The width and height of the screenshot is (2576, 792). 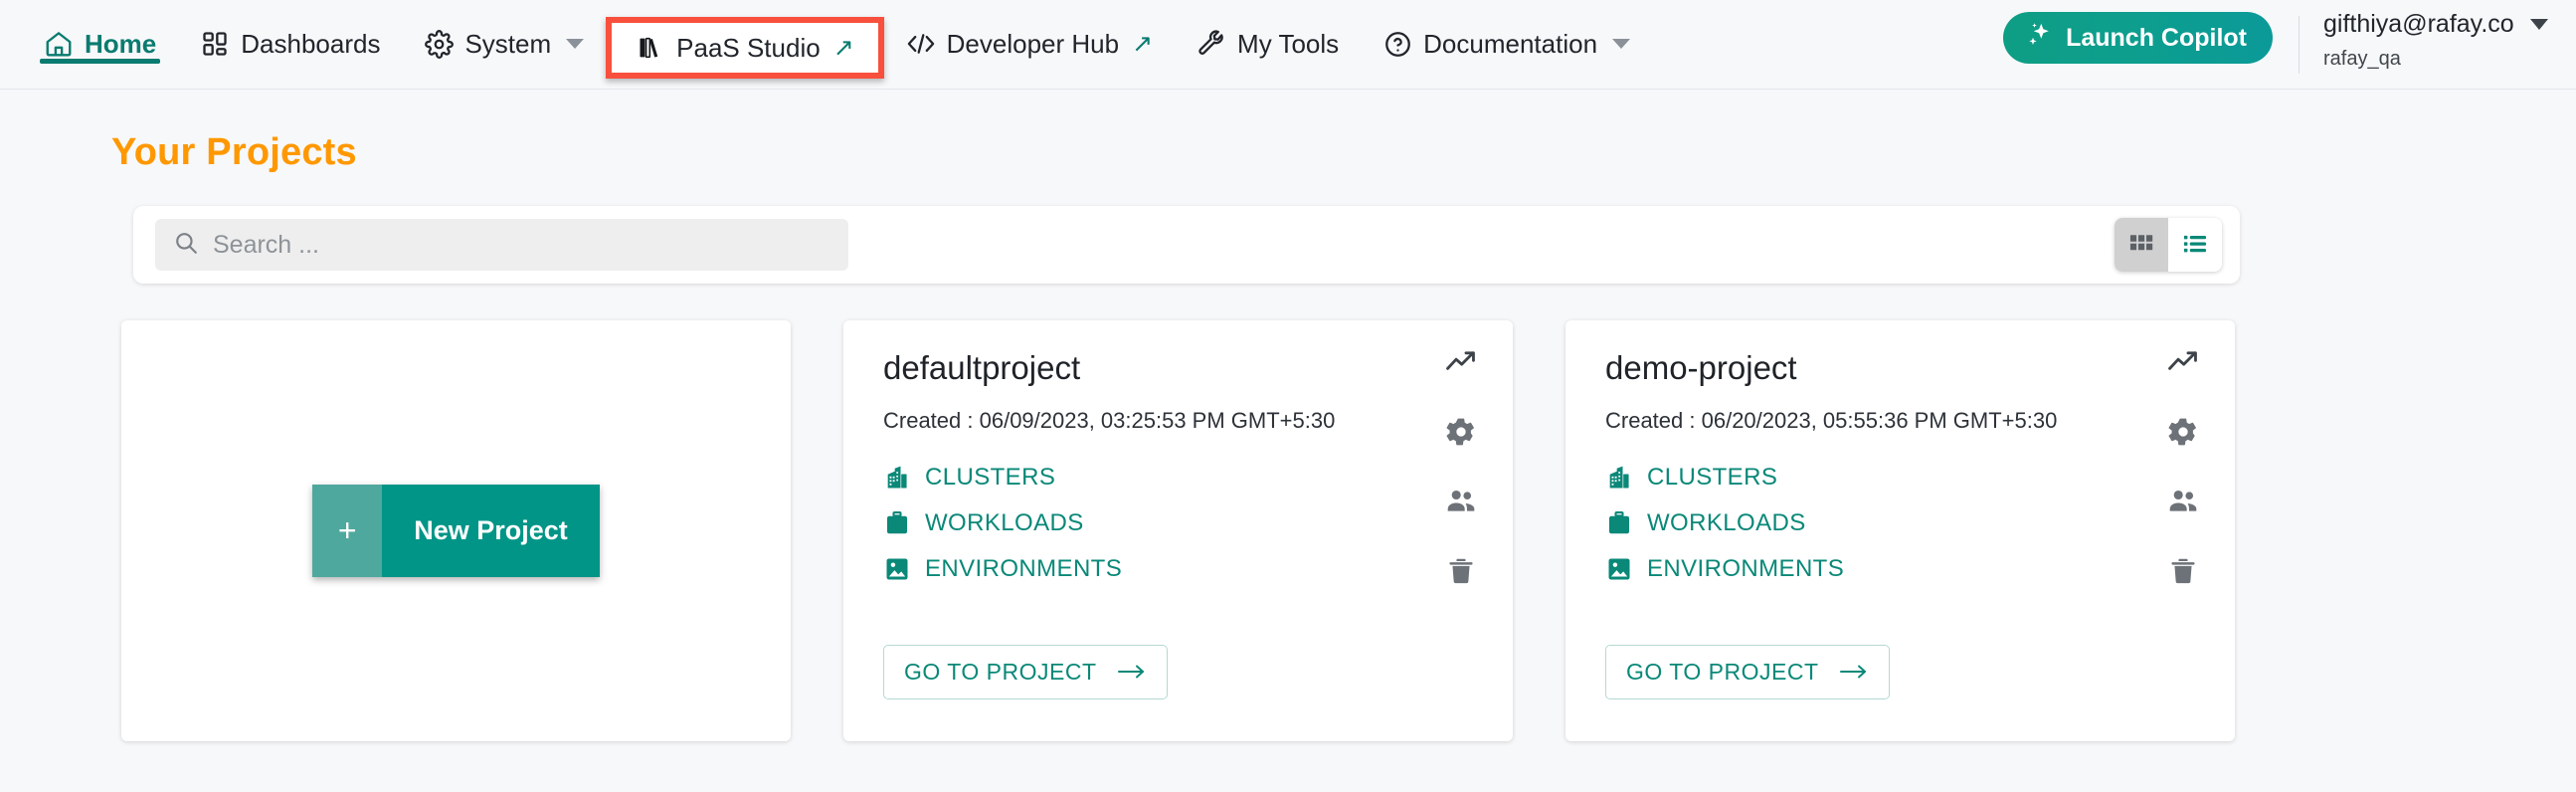 I want to click on nav-item-paas-studio: PaaS Studio ↗, so click(x=745, y=48).